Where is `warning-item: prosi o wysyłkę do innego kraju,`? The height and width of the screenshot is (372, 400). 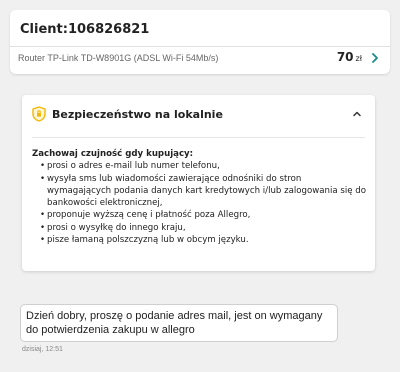 warning-item: prosi o wysyłkę do innego kraju, is located at coordinates (203, 228).